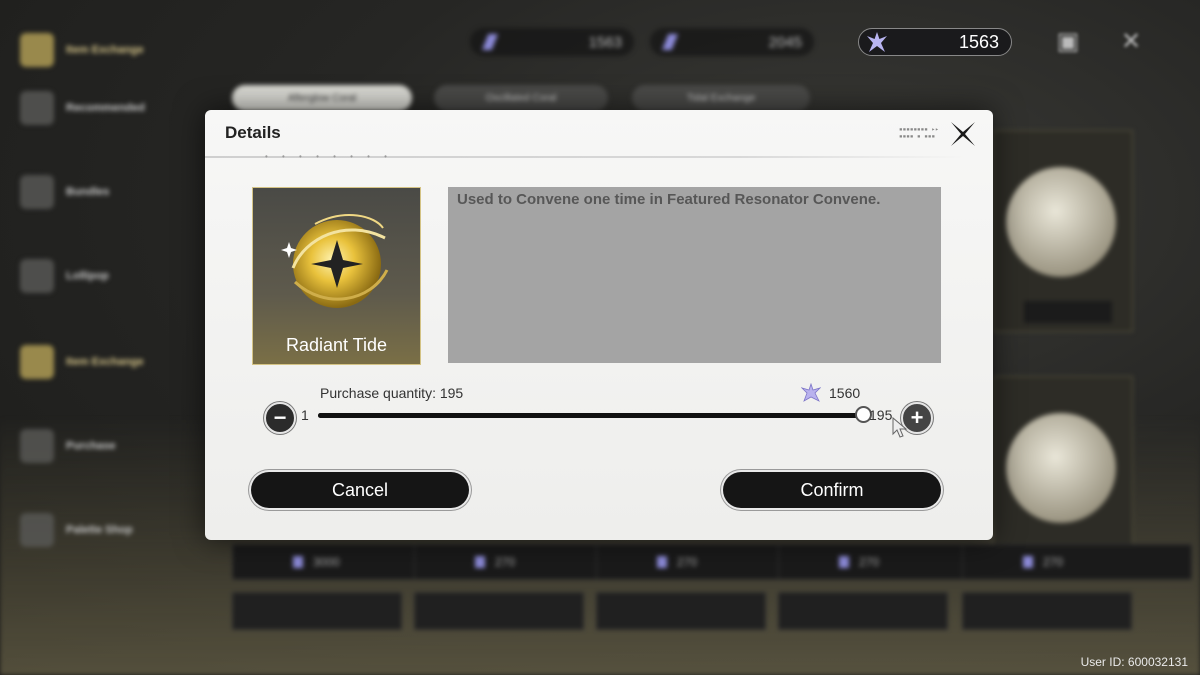 This screenshot has height=675, width=1200. What do you see at coordinates (1134, 662) in the screenshot?
I see `user-id: User ID: 600032131` at bounding box center [1134, 662].